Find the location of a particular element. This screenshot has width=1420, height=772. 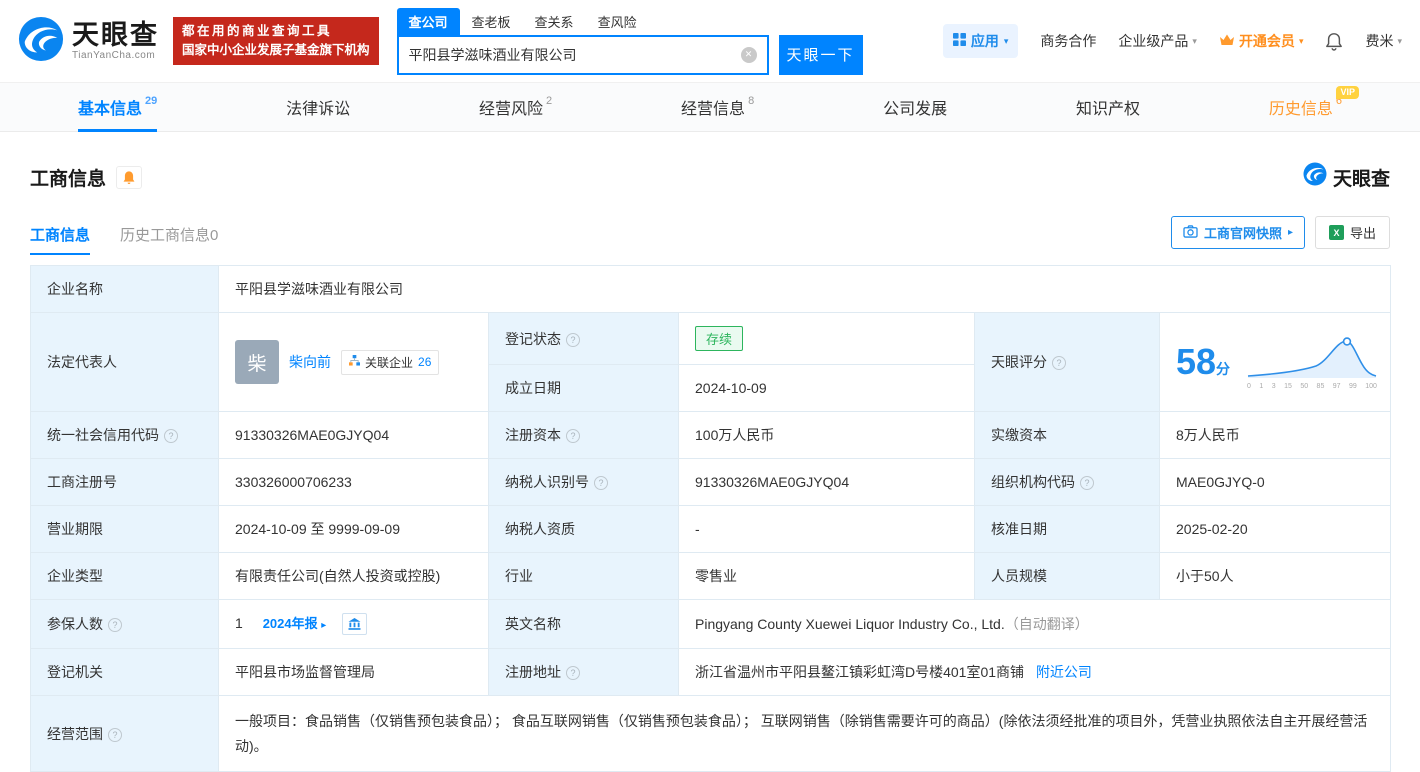

social-security-icon is located at coordinates (355, 624).